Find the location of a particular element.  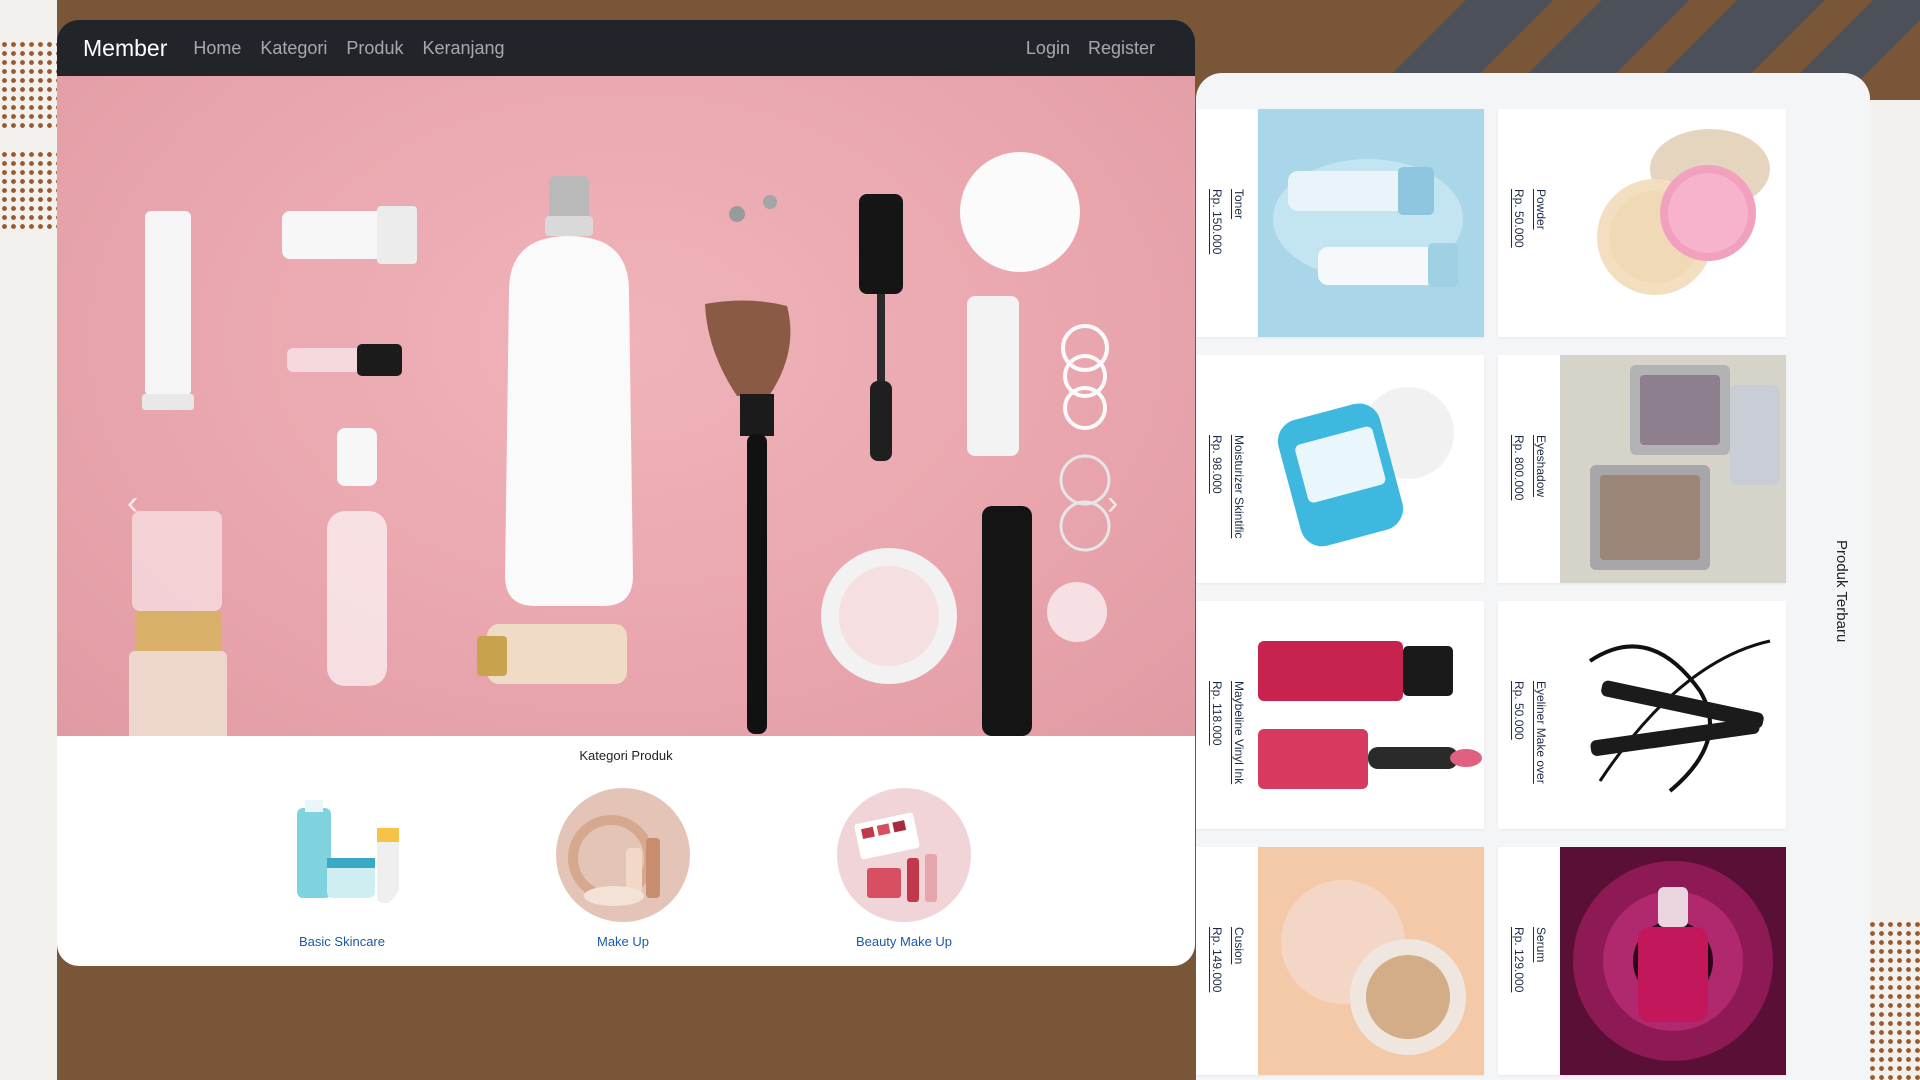

product-name: Toner is located at coordinates (1239, 263).